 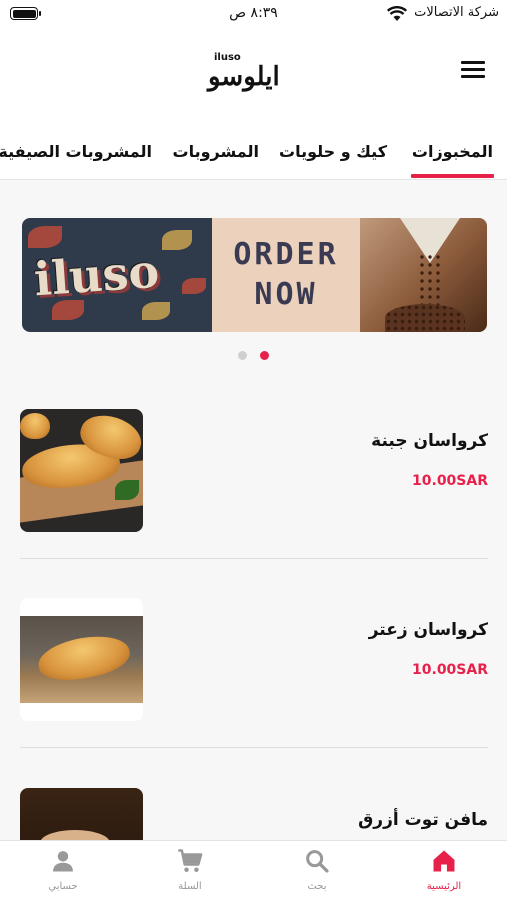 I want to click on app-header: iluso ايلوسو, so click(x=253, y=75).